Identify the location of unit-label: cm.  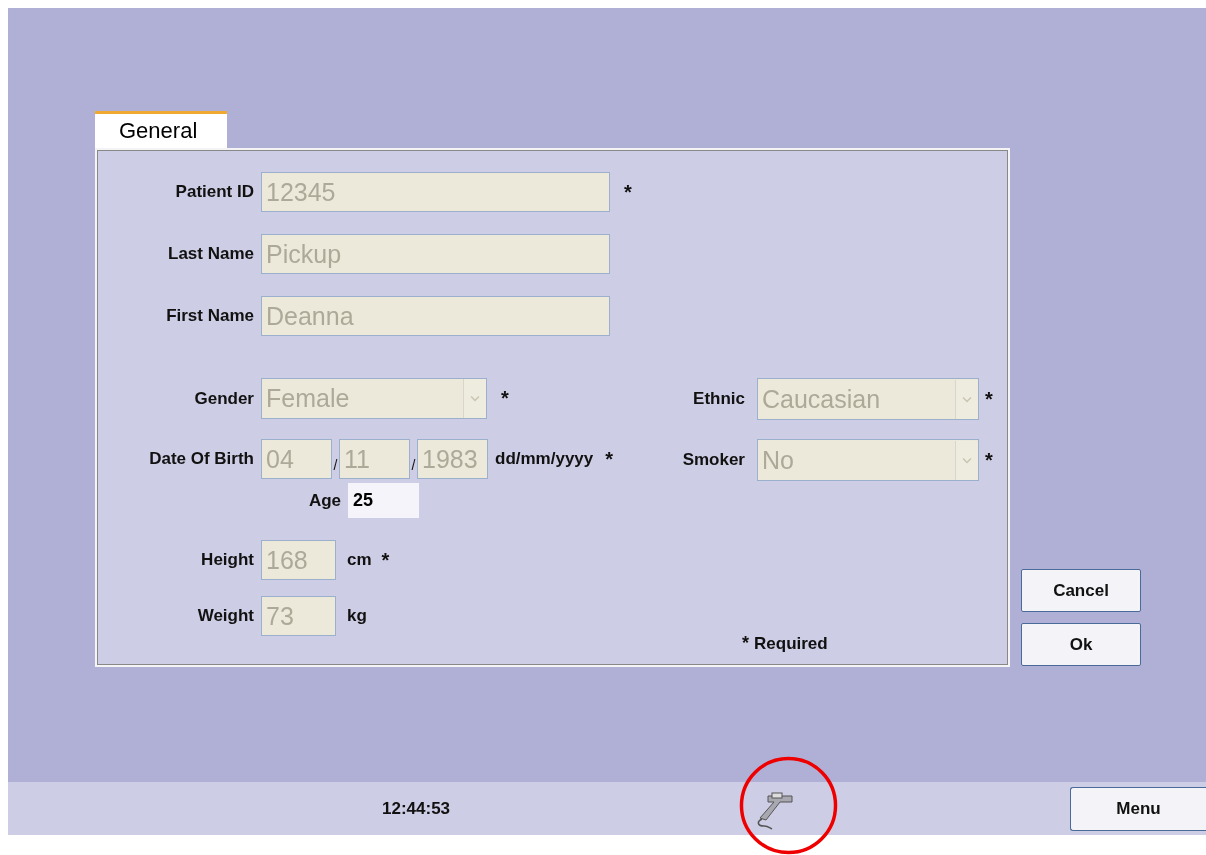
(359, 560).